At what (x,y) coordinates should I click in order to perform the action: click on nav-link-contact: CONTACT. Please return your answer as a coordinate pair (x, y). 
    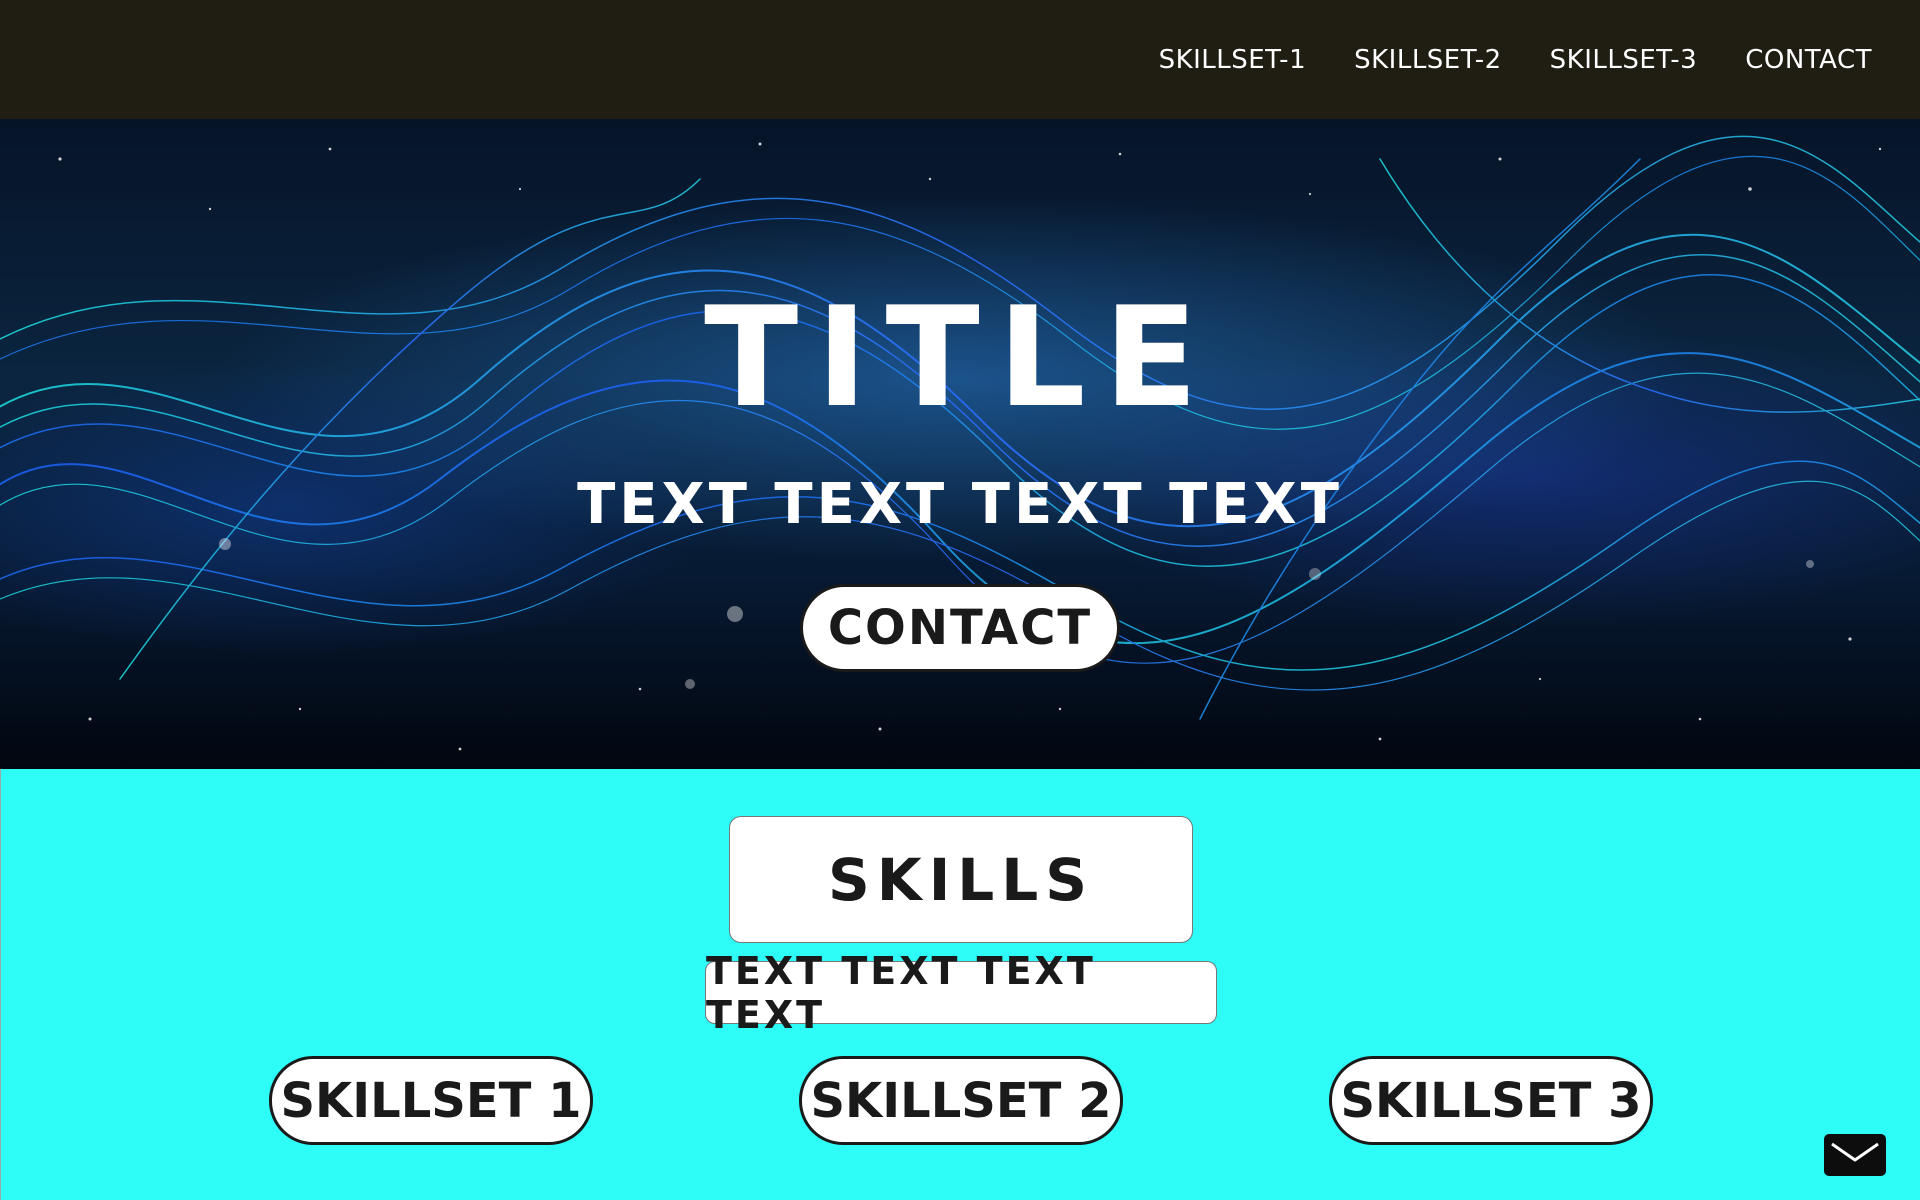
    Looking at the image, I should click on (1808, 60).